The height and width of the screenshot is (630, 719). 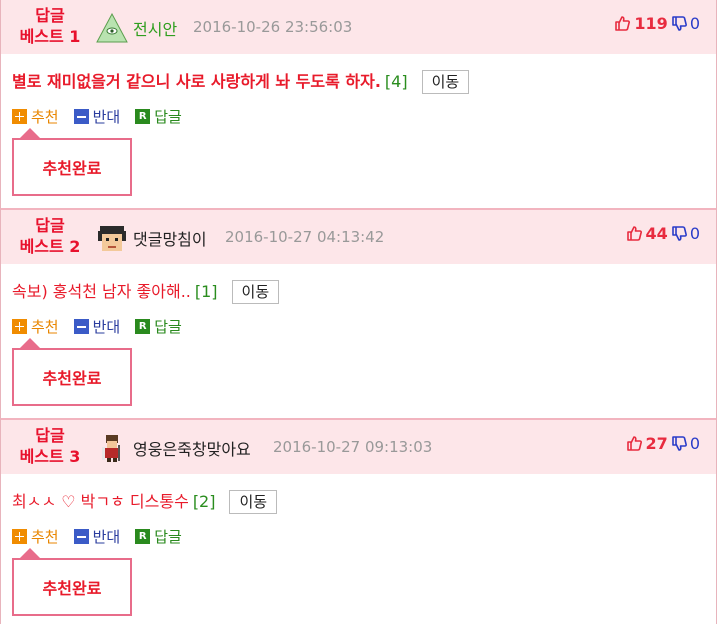 I want to click on reply-title: 별로 재미없을거 같으니 사로 사랑하게 놔 두도록 하자., so click(x=196, y=81).